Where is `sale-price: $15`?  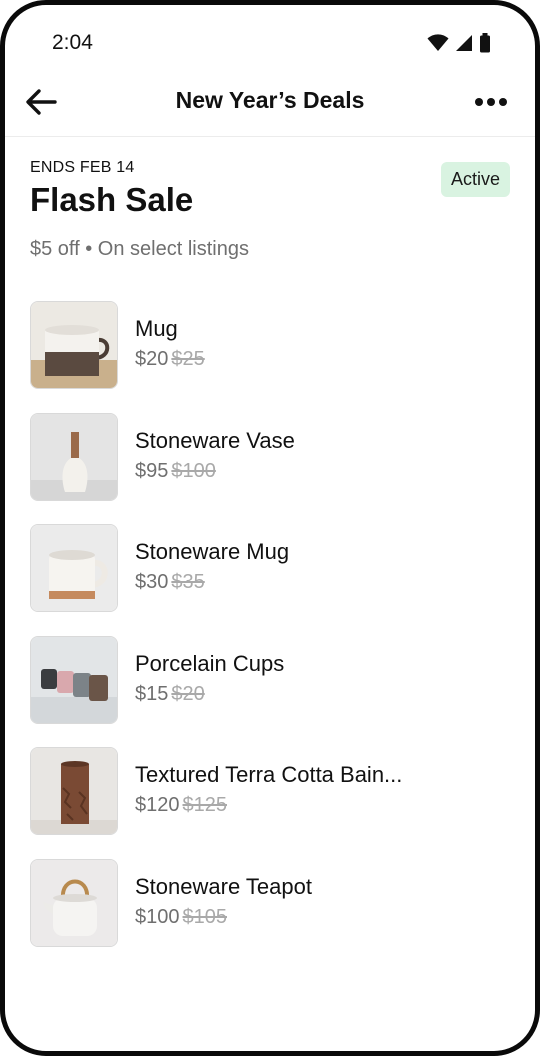 sale-price: $15 is located at coordinates (152, 693).